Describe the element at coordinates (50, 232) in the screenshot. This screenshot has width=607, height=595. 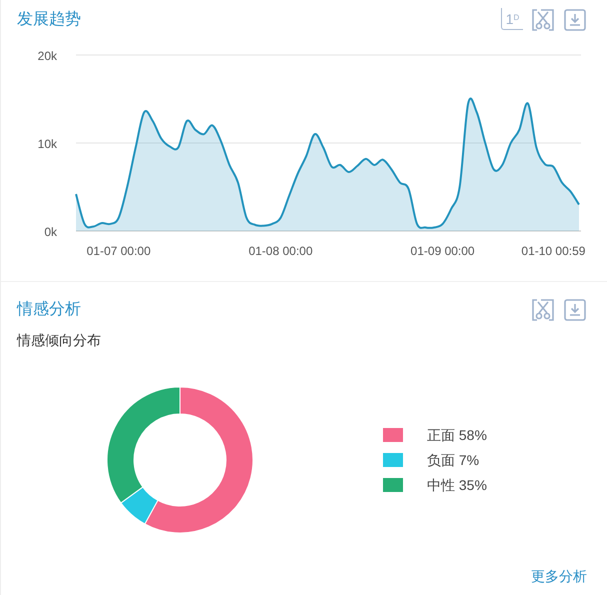
I see `y-axis-label: 0k` at that location.